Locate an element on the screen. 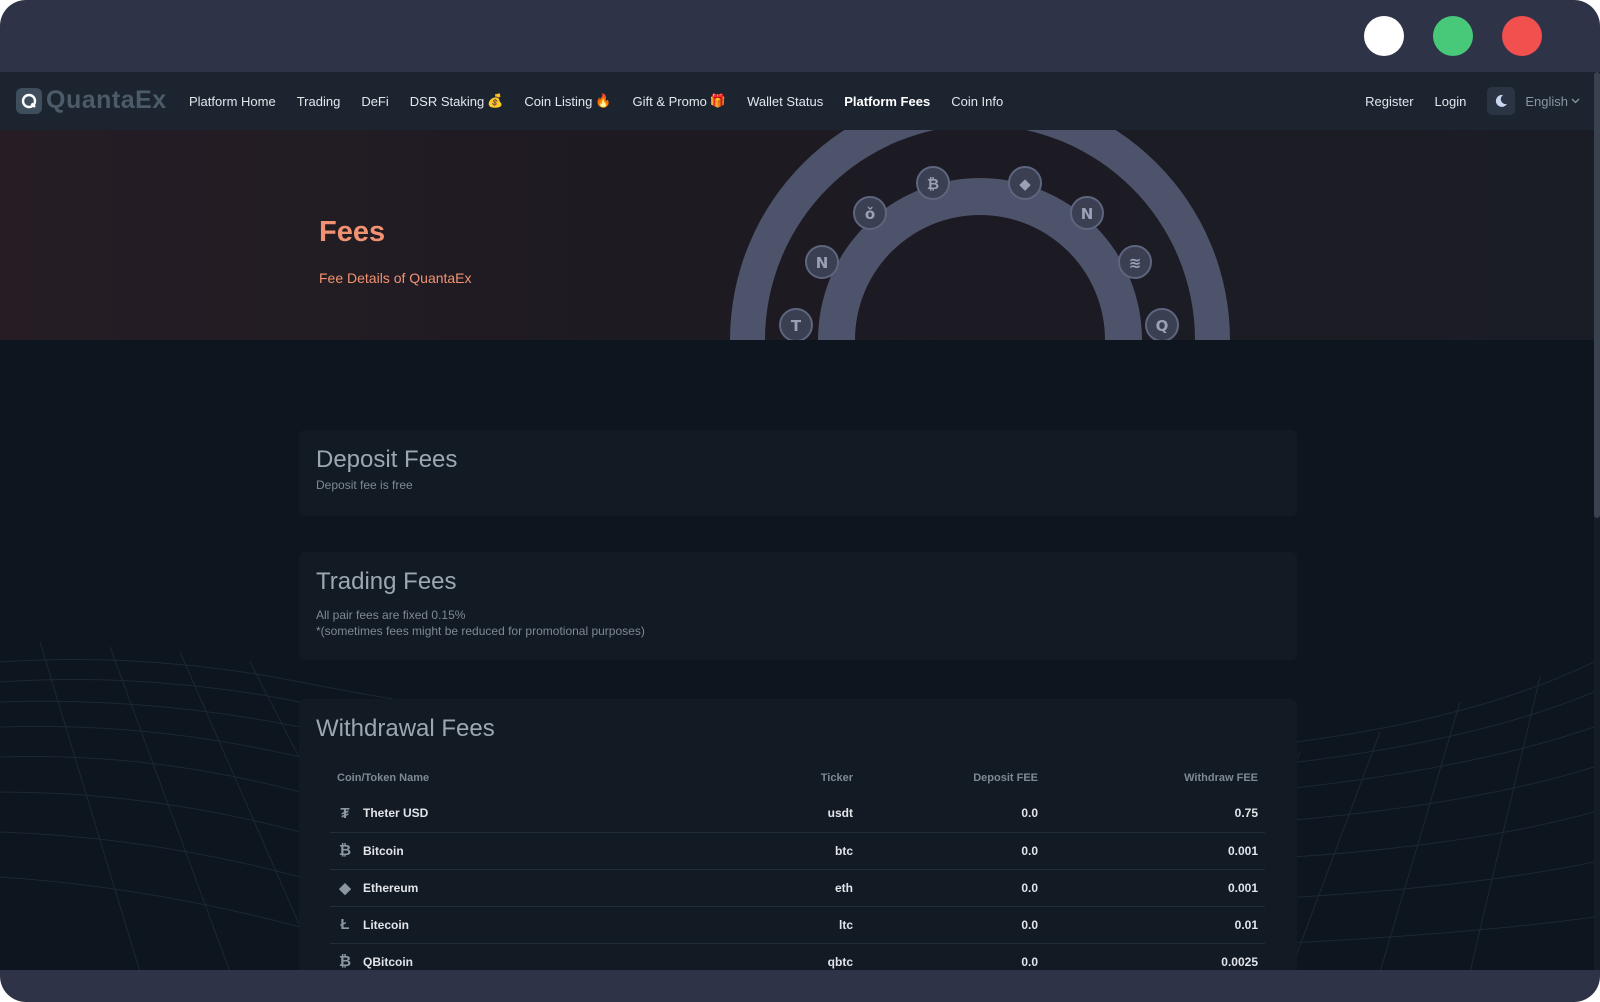 Image resolution: width=1600 pixels, height=1002 pixels. coin-name: Litecoin is located at coordinates (386, 924).